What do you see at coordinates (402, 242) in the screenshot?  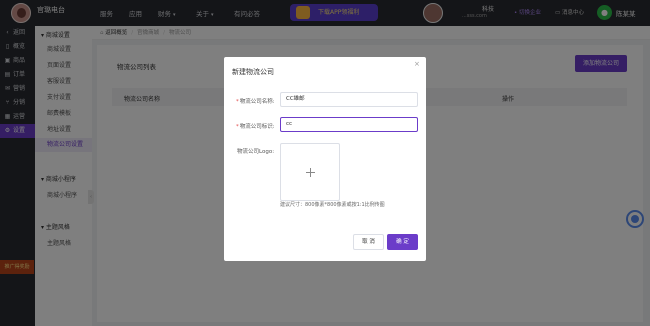 I see `confirm-button: 确 定` at bounding box center [402, 242].